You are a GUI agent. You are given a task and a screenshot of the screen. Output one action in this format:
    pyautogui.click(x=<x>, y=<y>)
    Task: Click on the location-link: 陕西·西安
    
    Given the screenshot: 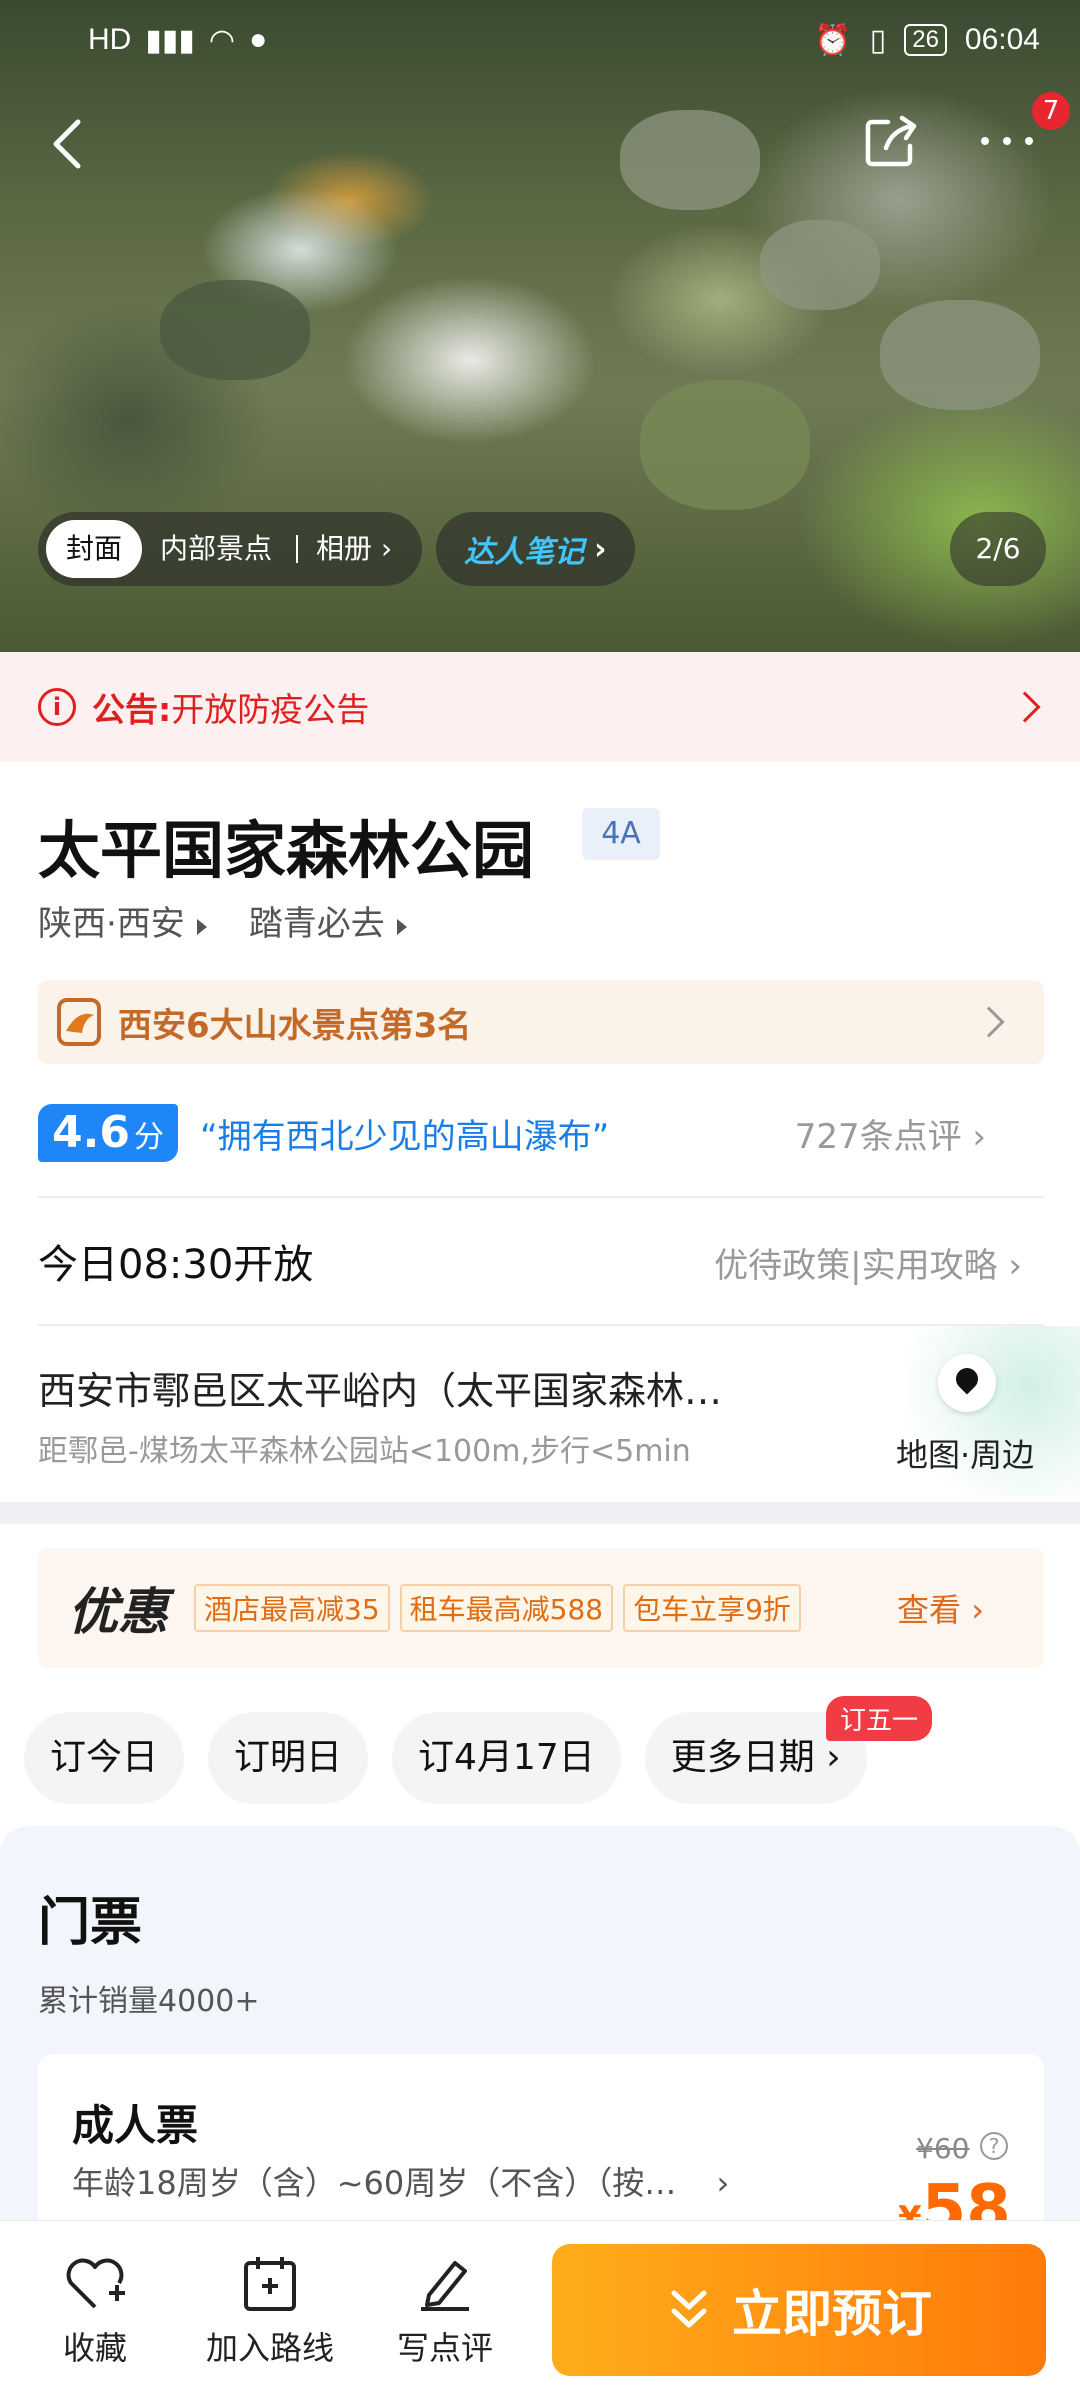 What is the action you would take?
    pyautogui.click(x=134, y=920)
    